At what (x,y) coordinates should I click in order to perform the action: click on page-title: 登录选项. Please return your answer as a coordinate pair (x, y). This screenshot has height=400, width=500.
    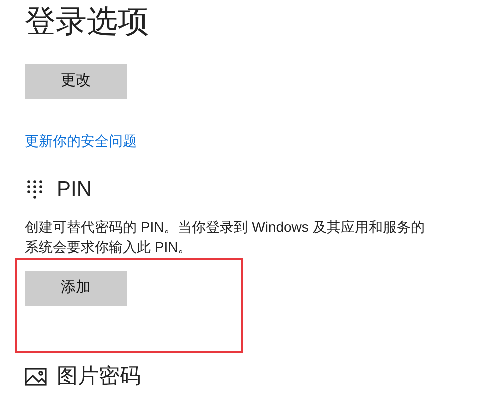
    Looking at the image, I should click on (87, 22).